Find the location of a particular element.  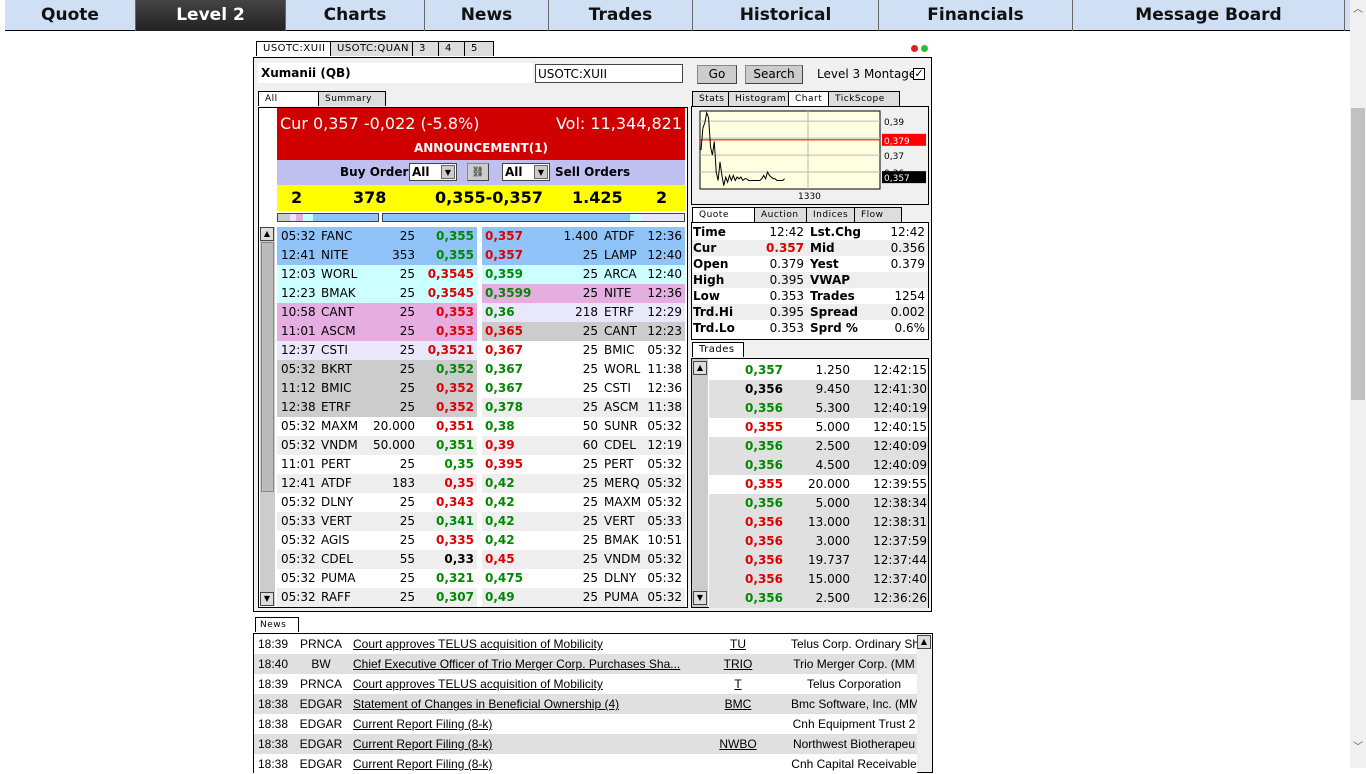

tab-indices: Indices is located at coordinates (831, 214).